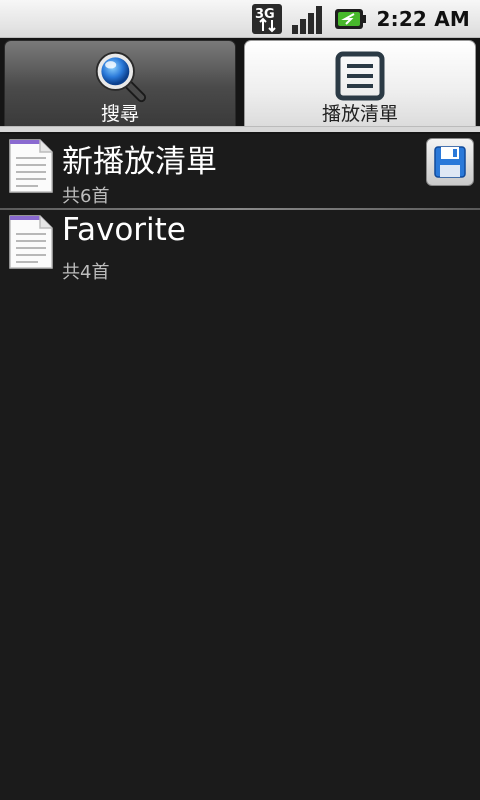 Image resolution: width=480 pixels, height=800 pixels. I want to click on playlist-title: 新播放清單, so click(139, 162).